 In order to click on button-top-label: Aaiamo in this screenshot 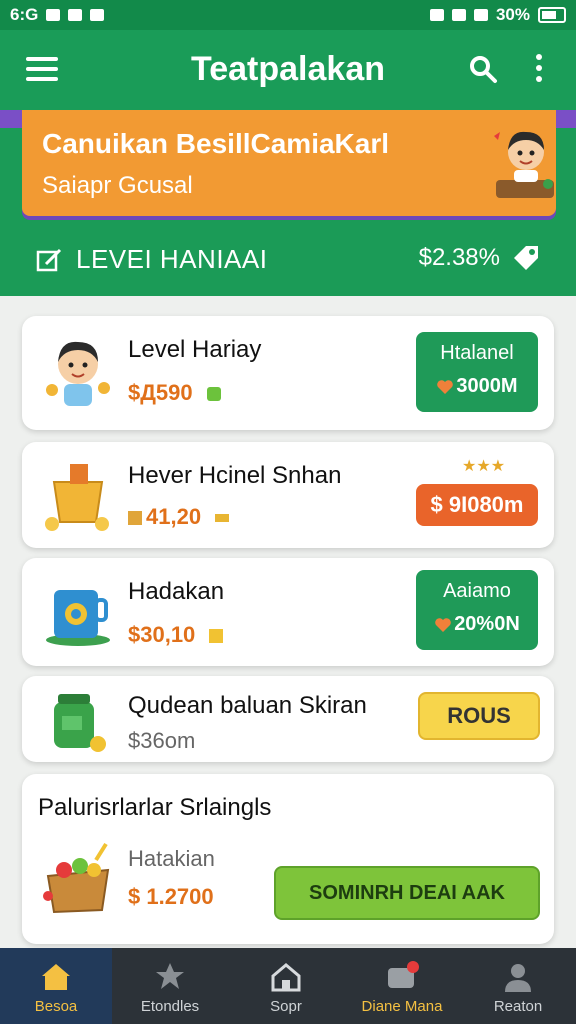, I will do `click(477, 591)`.